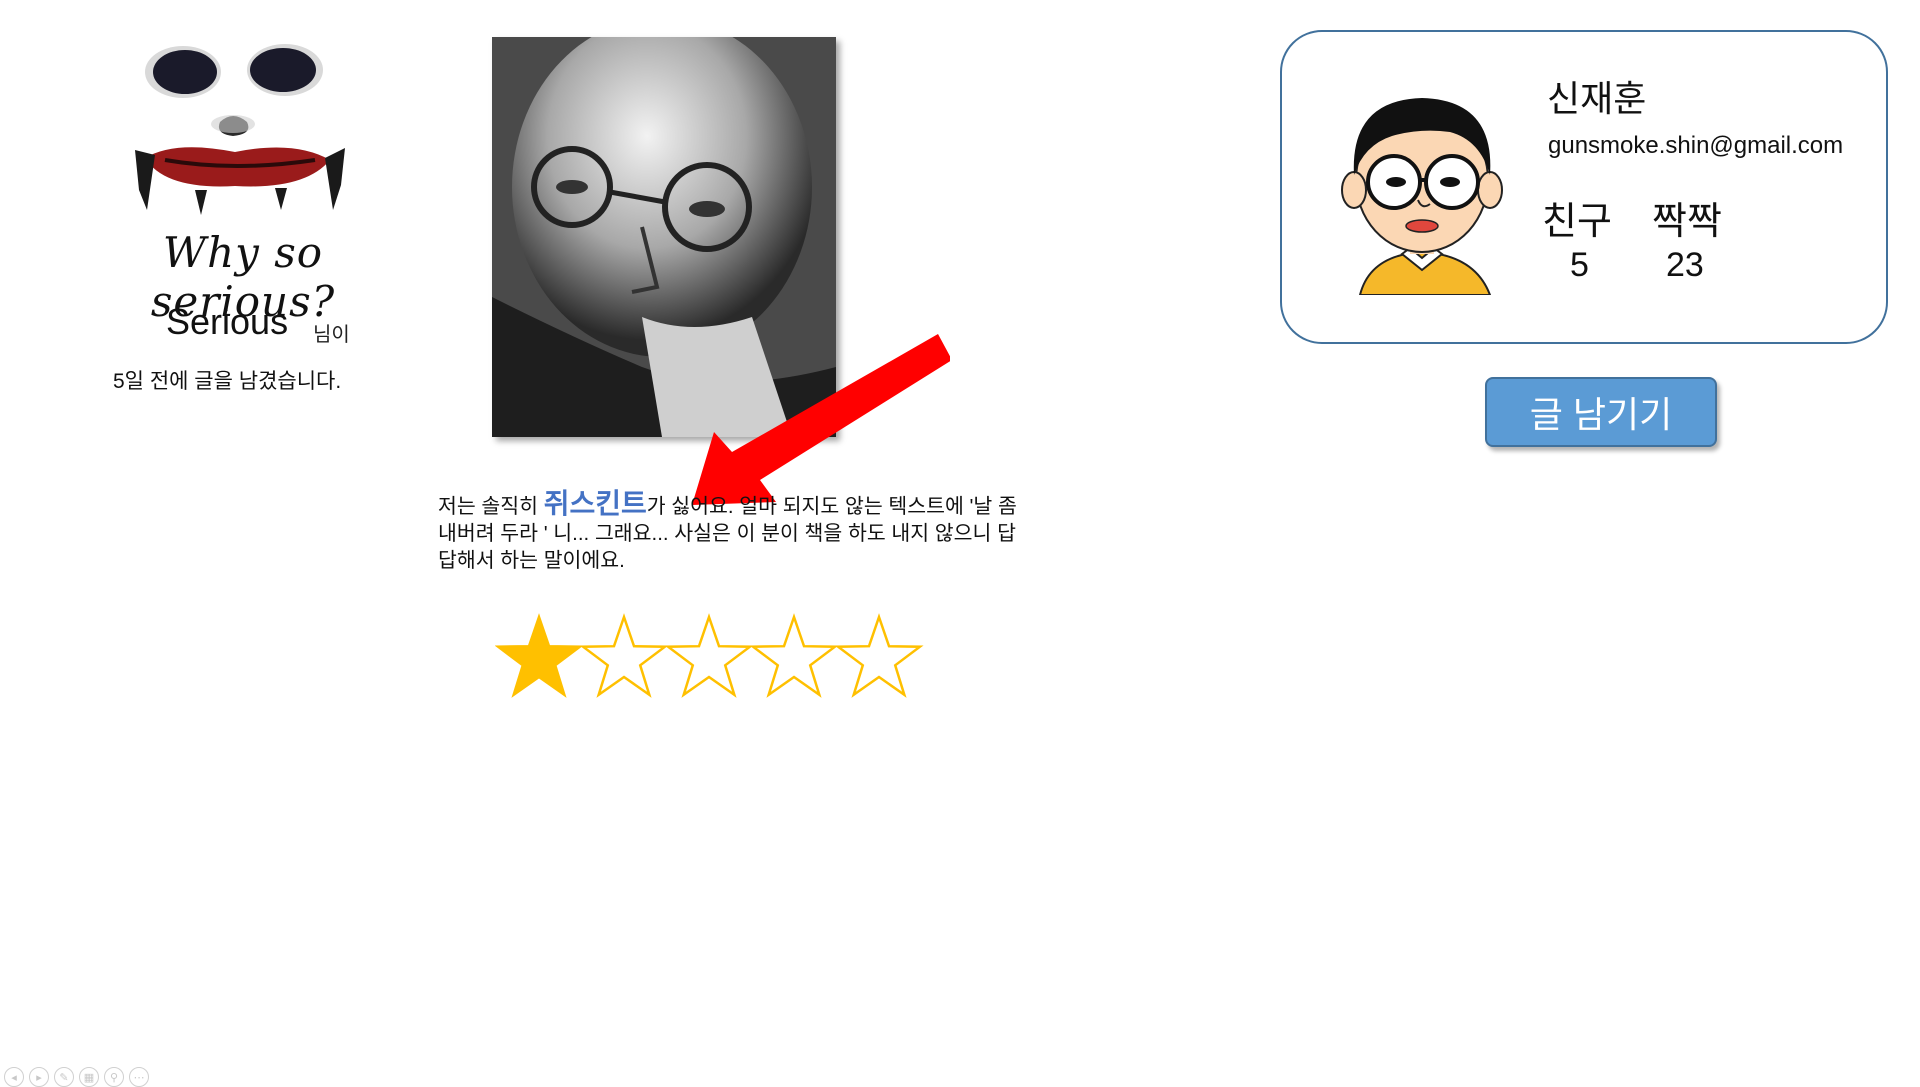  Describe the element at coordinates (139, 1077) in the screenshot. I see `more-icon: ⋯` at that location.